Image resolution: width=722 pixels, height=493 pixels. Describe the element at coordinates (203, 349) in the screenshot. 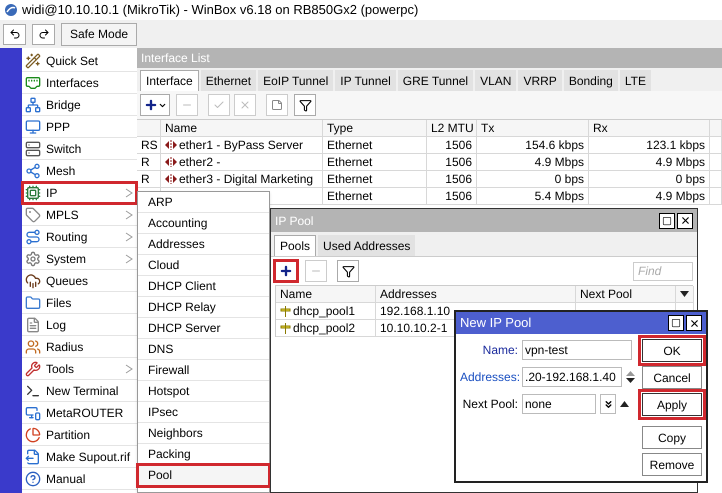

I see `menu-item: DNS` at that location.